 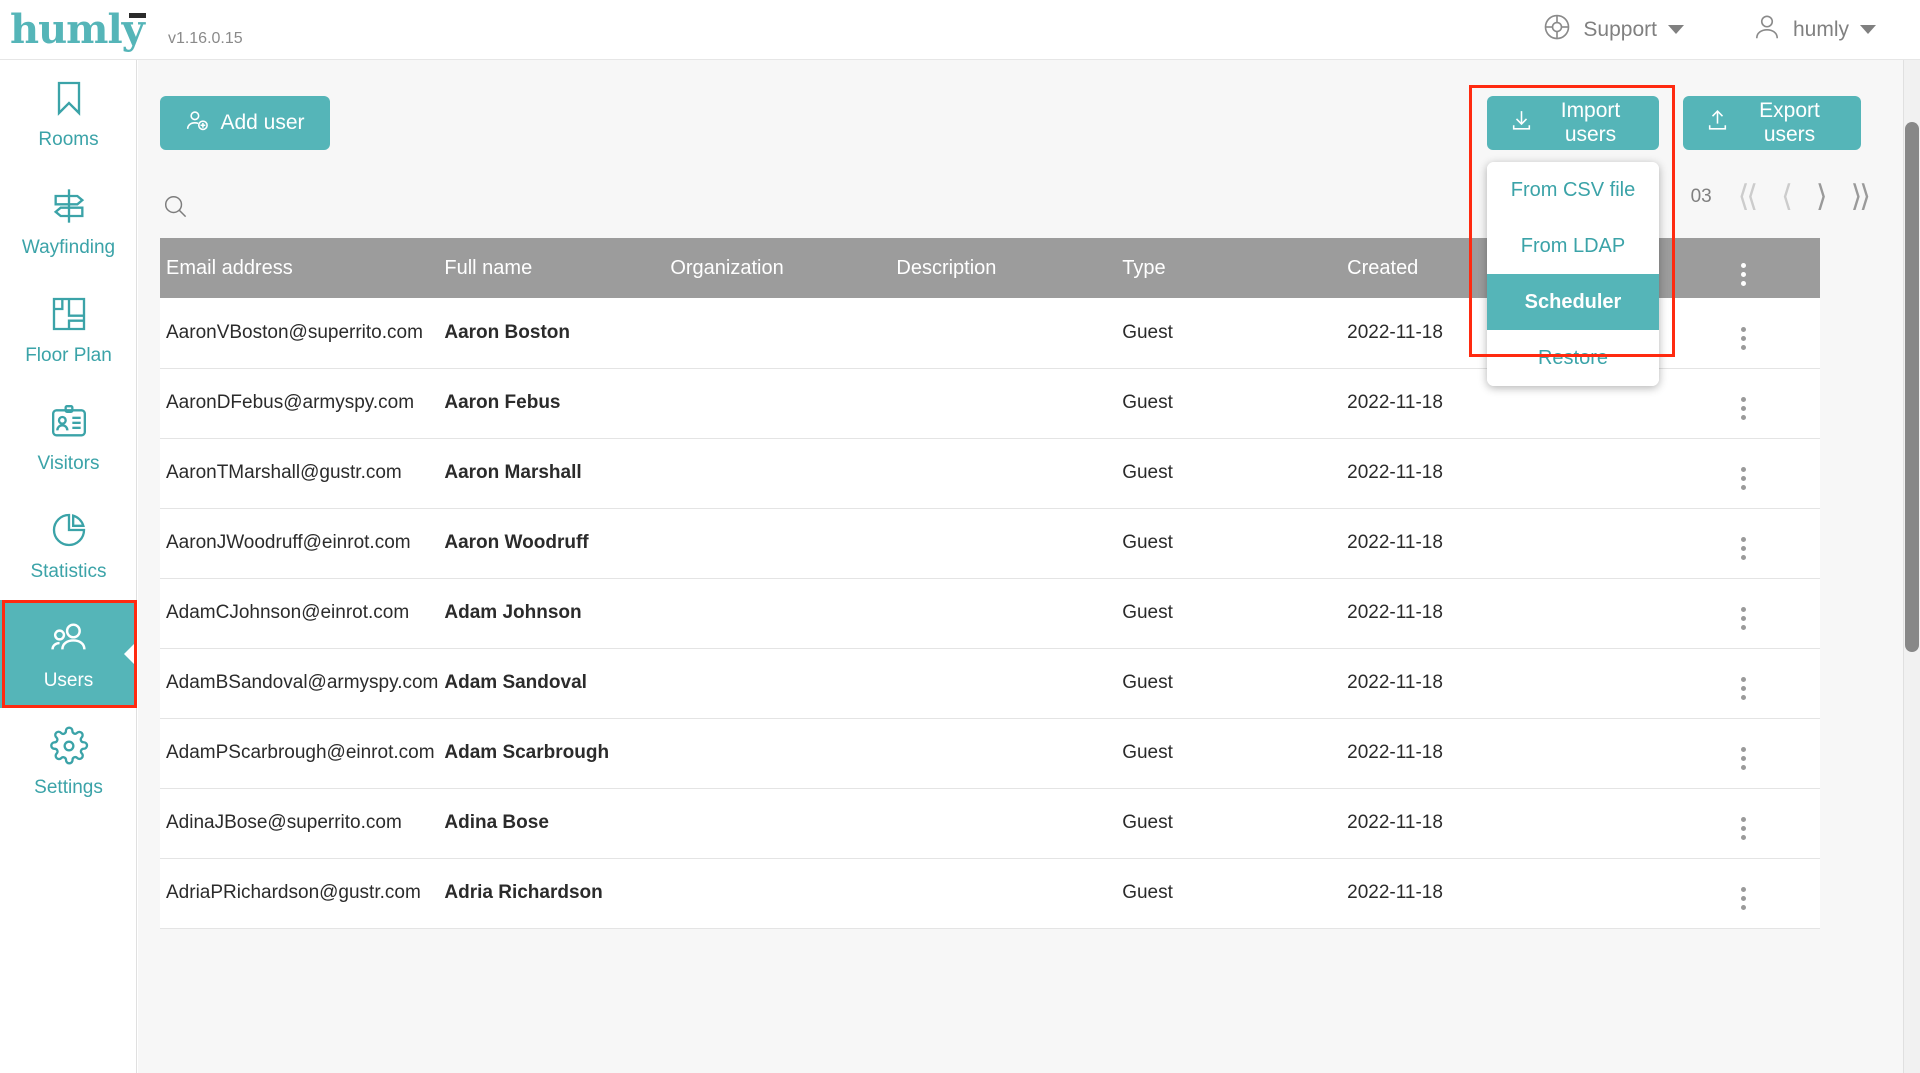 I want to click on cell-email: AaronJWoodruff@einrot.com, so click(x=299, y=543).